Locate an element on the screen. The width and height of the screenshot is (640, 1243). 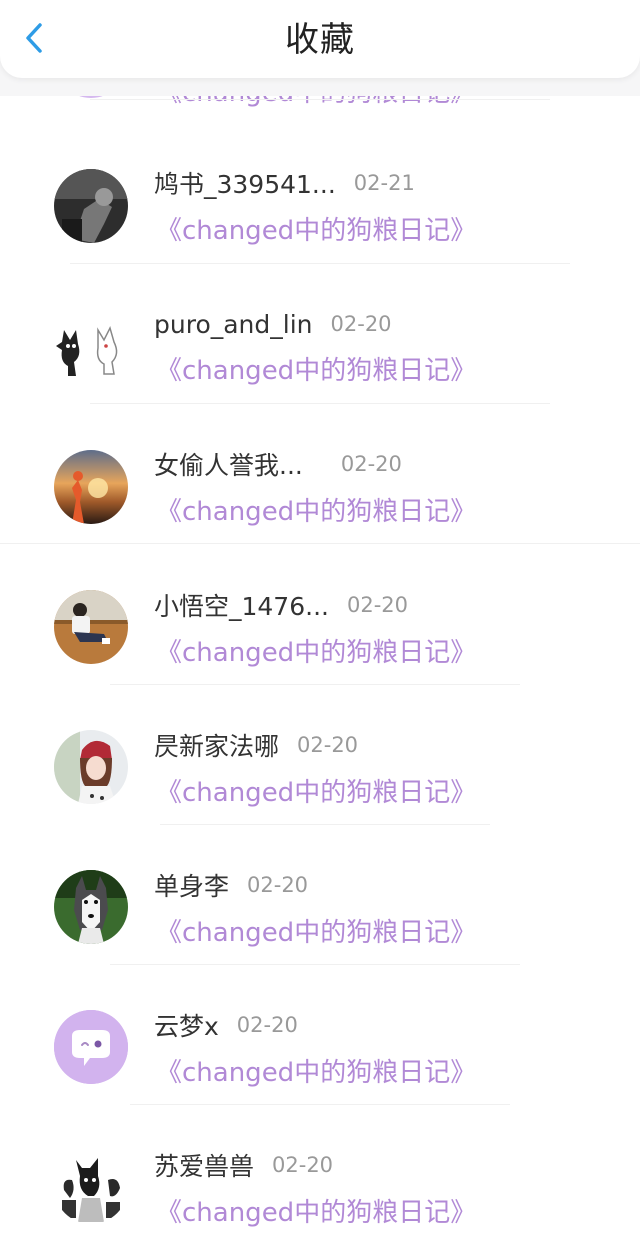
list-item: 昃新家法哪 02-20 《changed中的狗粮日记》 is located at coordinates (320, 755).